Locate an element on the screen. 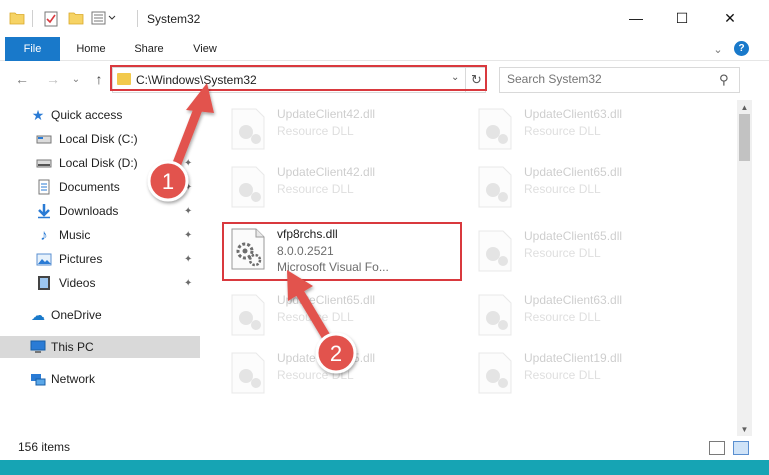  sidebar-item-label: Documents is located at coordinates (89, 187).